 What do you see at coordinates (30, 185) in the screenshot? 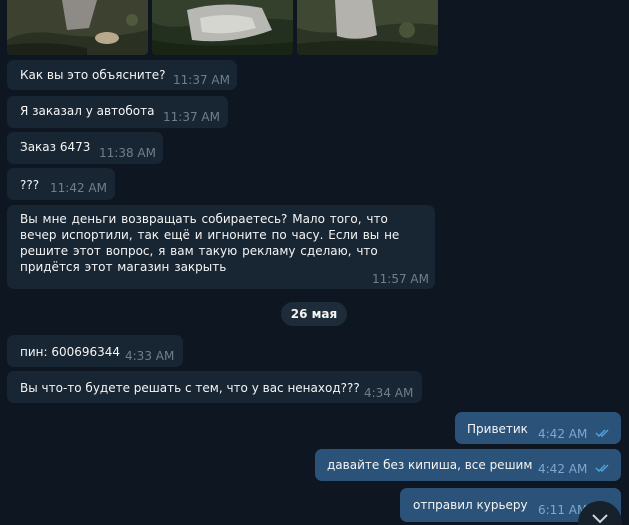
I see `message-text: ???` at bounding box center [30, 185].